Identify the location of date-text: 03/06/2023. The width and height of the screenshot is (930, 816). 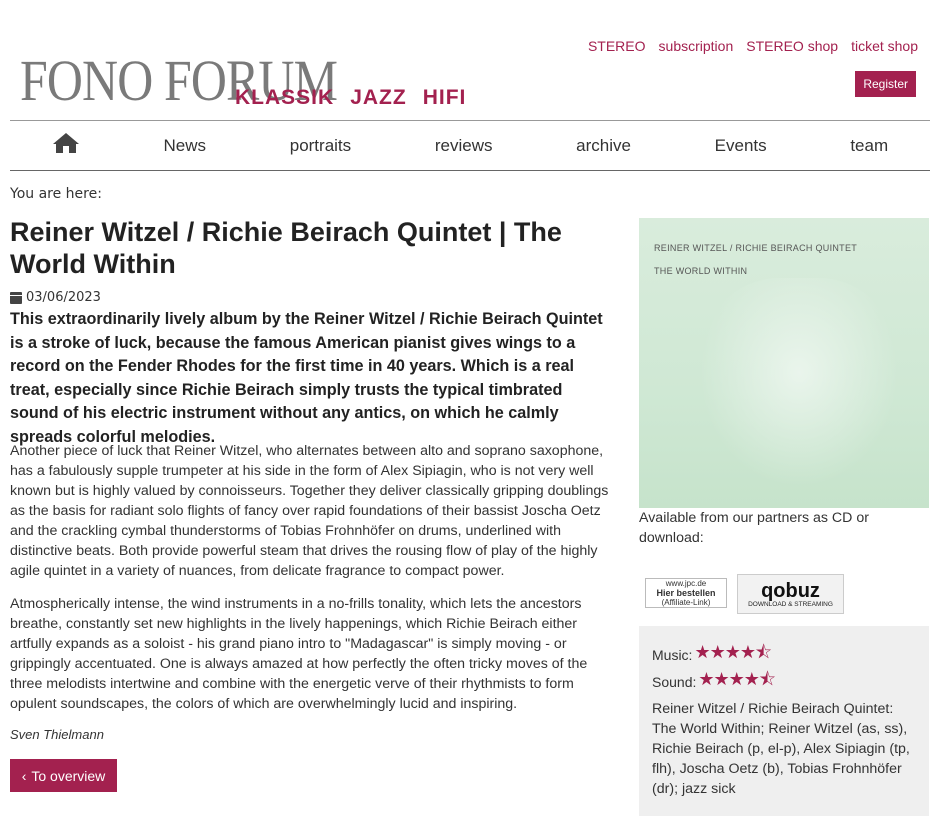
(63, 297).